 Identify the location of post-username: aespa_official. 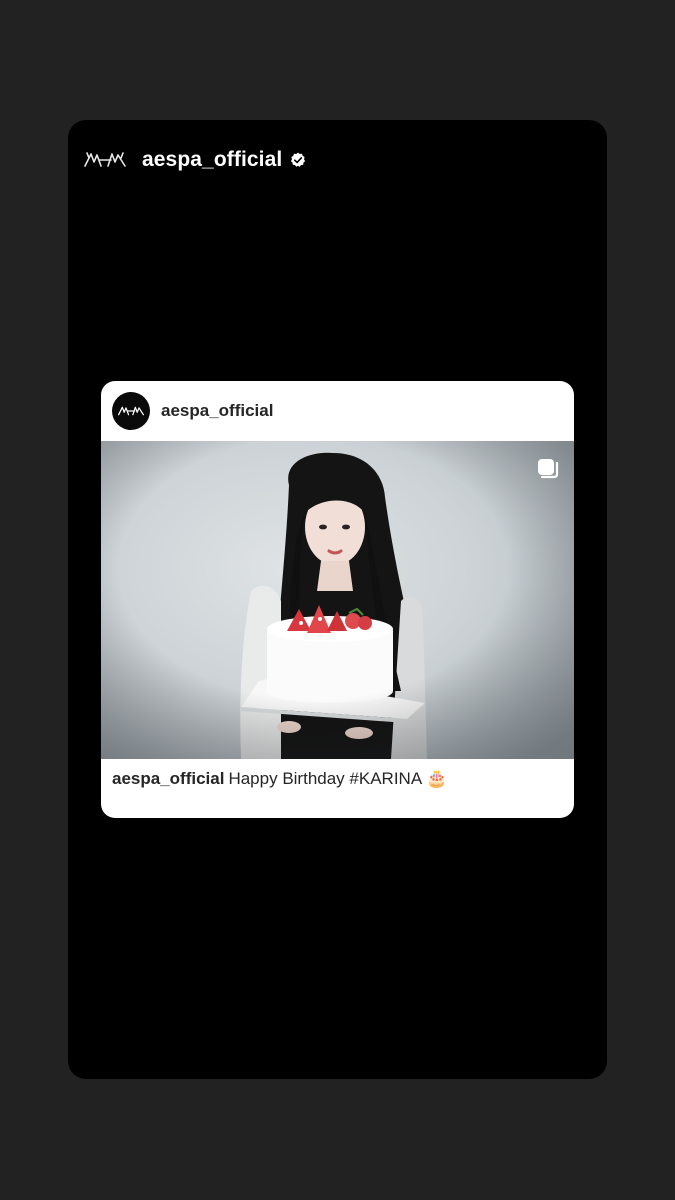
(217, 411).